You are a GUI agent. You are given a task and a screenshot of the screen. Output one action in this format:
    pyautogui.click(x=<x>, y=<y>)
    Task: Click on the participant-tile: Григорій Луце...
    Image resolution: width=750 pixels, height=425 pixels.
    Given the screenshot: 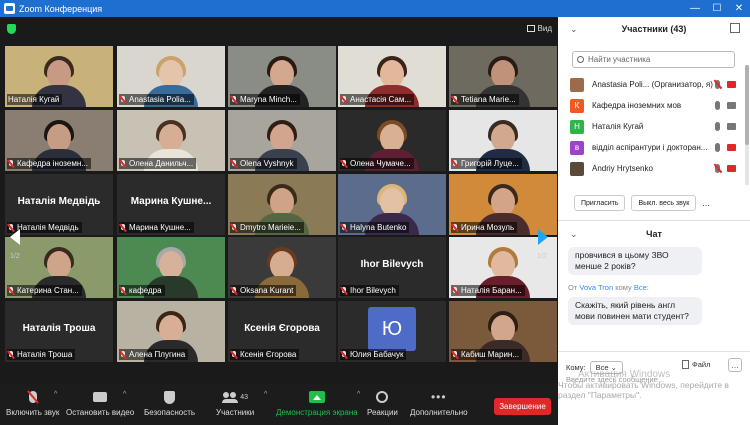 What is the action you would take?
    pyautogui.click(x=503, y=140)
    